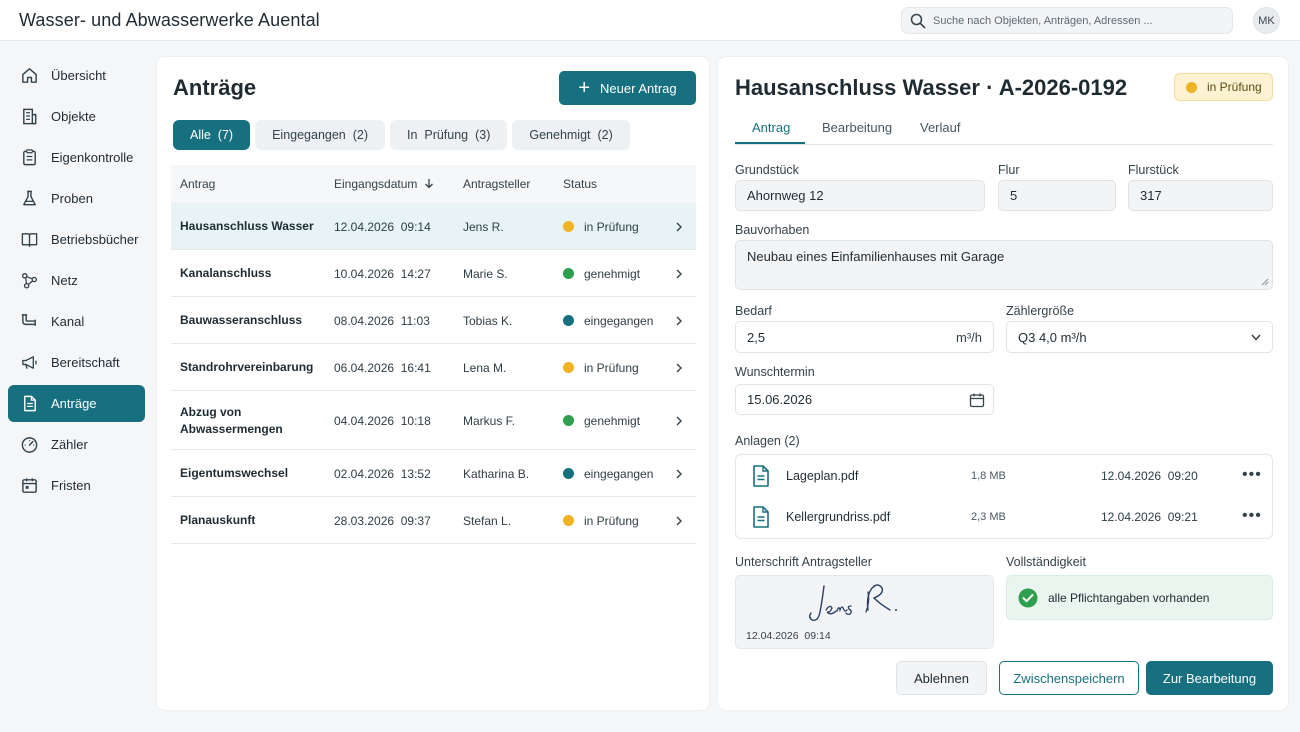  What do you see at coordinates (822, 476) in the screenshot?
I see `attachment-name: Lageplan.pdf` at bounding box center [822, 476].